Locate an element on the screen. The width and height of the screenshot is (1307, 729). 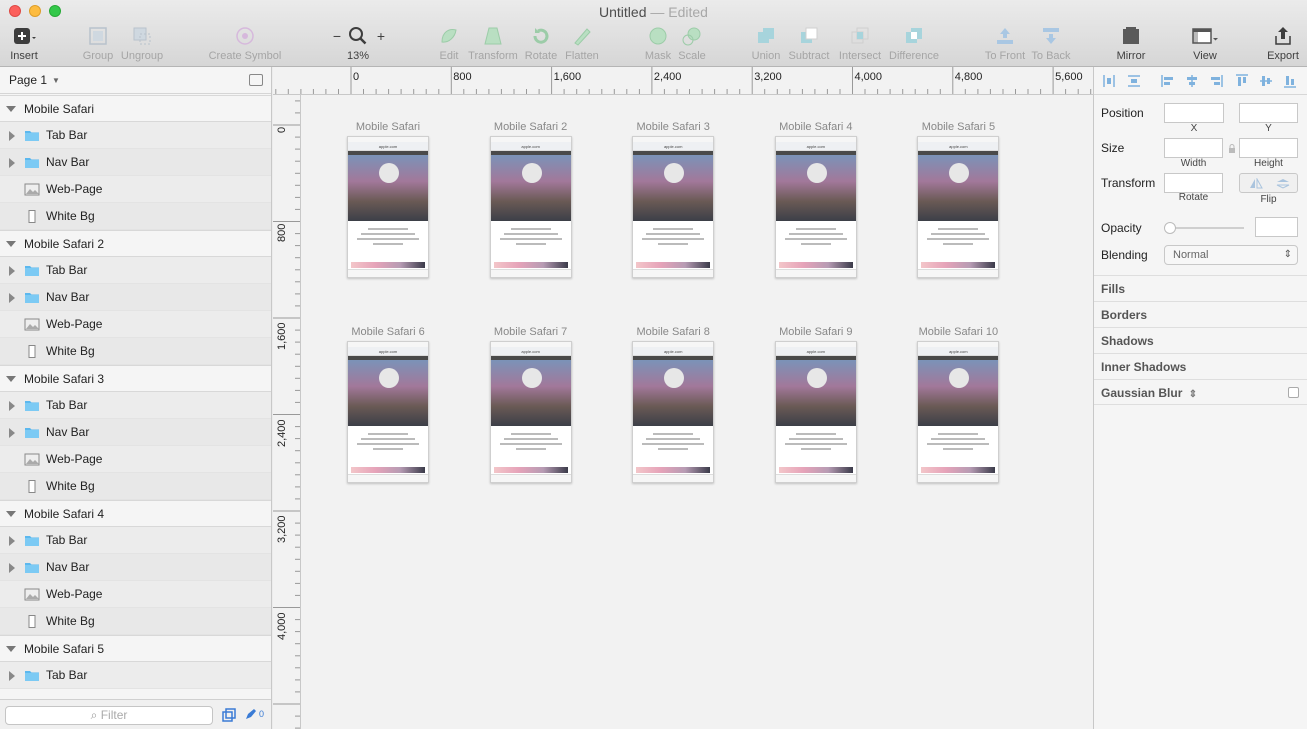
view-button: View is located at coordinates (1205, 43).